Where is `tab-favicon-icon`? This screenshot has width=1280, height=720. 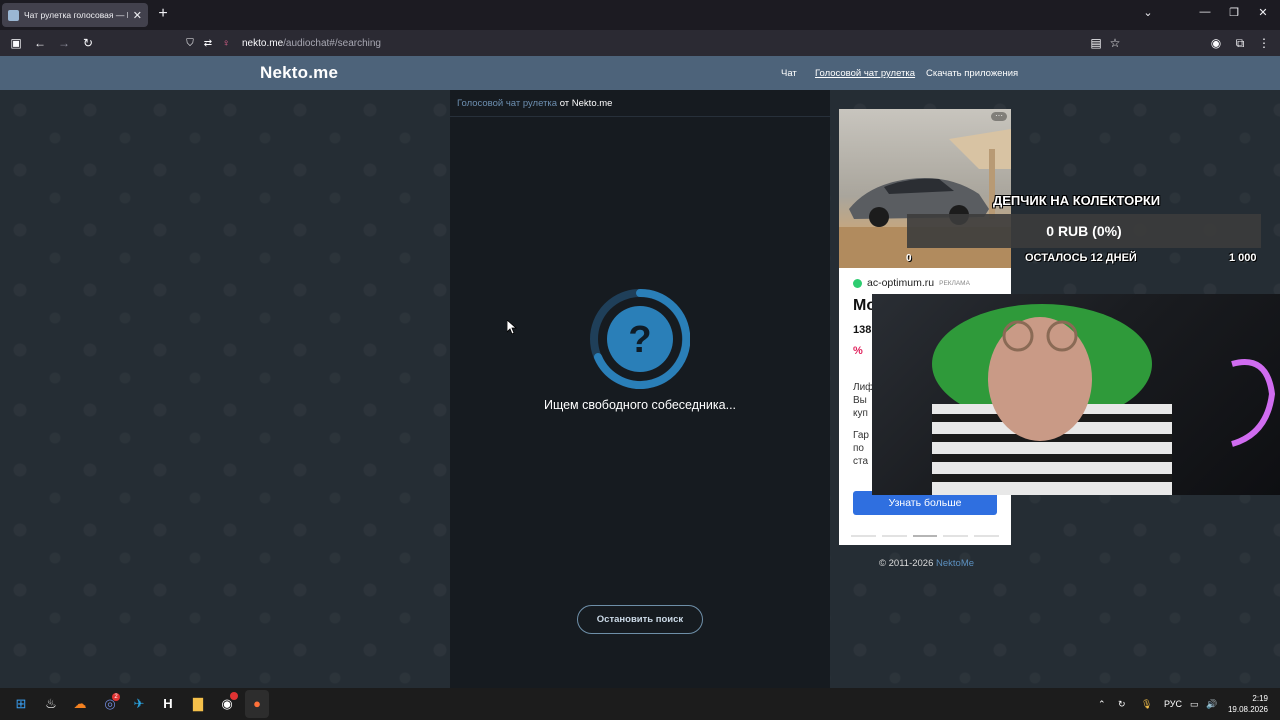
tab-favicon-icon is located at coordinates (13, 15).